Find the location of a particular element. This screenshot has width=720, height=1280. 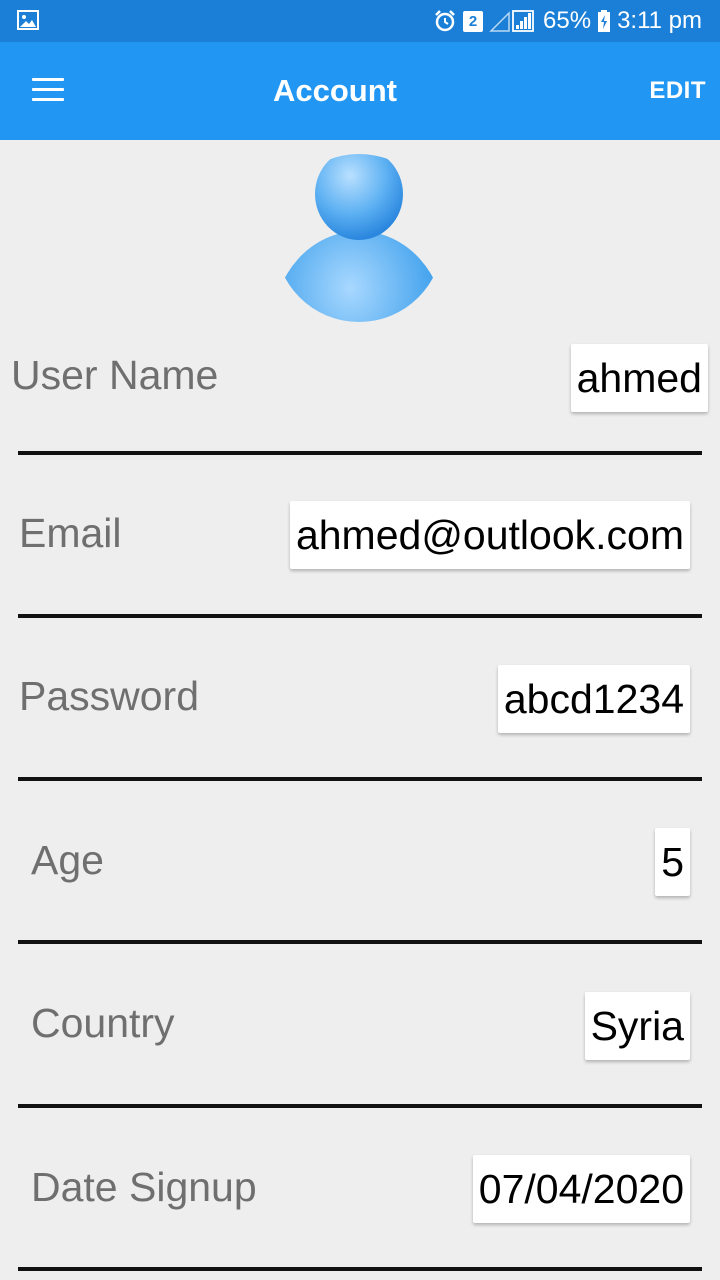

country-value: Syria is located at coordinates (637, 1026).